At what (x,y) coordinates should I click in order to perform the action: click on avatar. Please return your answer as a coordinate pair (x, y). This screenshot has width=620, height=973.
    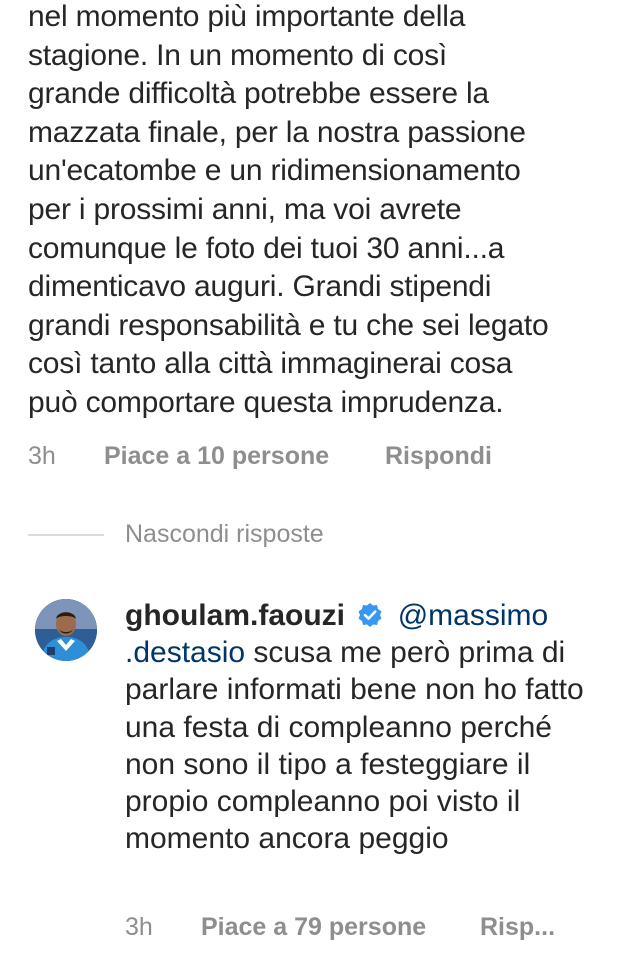
    Looking at the image, I should click on (66, 630).